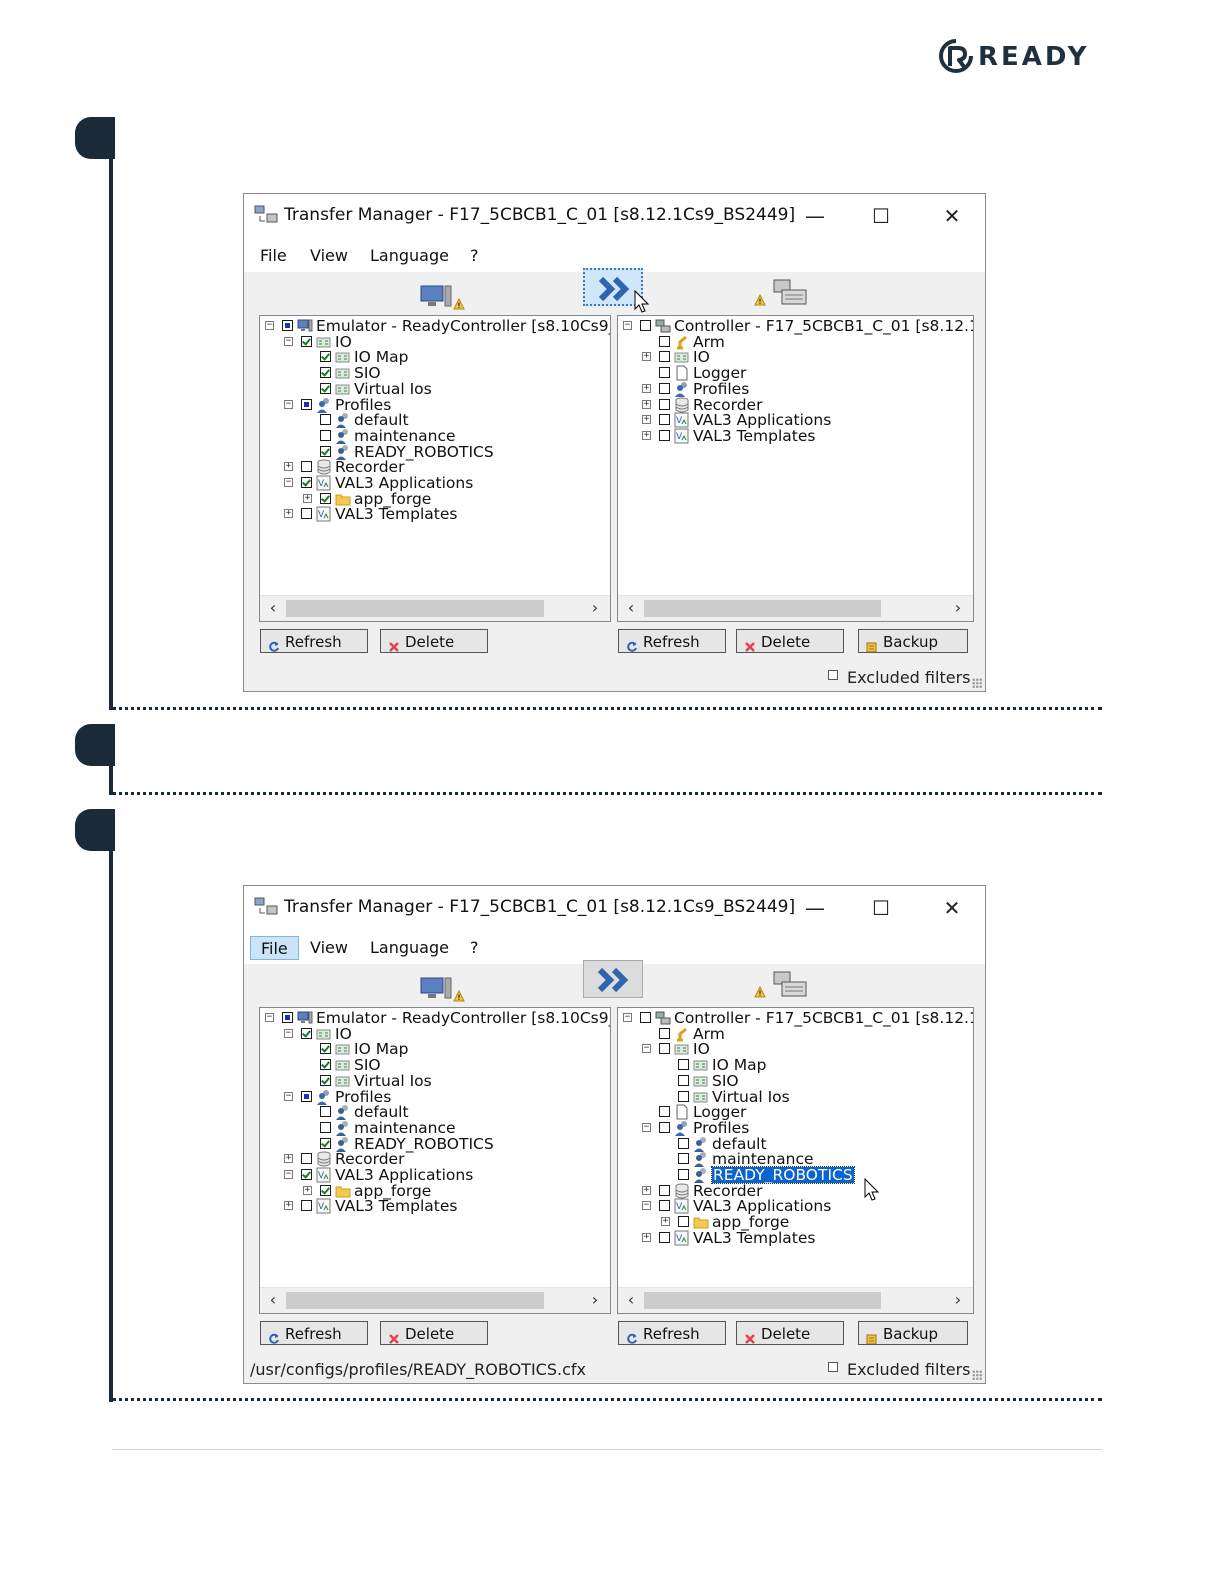 Image resolution: width=1224 pixels, height=1584 pixels. Describe the element at coordinates (392, 499) in the screenshot. I see `tree-node-label: app_forge` at that location.